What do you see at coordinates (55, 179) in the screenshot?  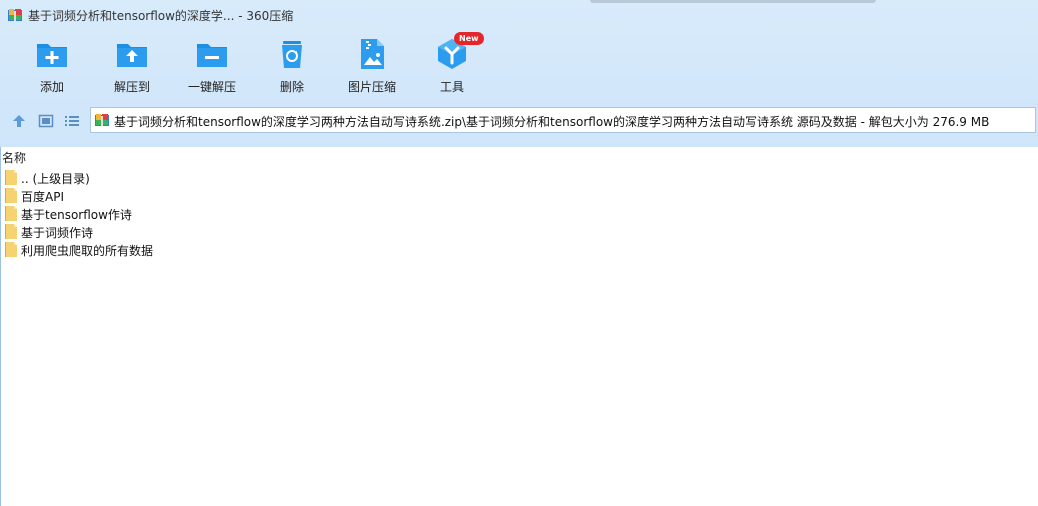 I see `list-item-name: .. (上级目录)` at bounding box center [55, 179].